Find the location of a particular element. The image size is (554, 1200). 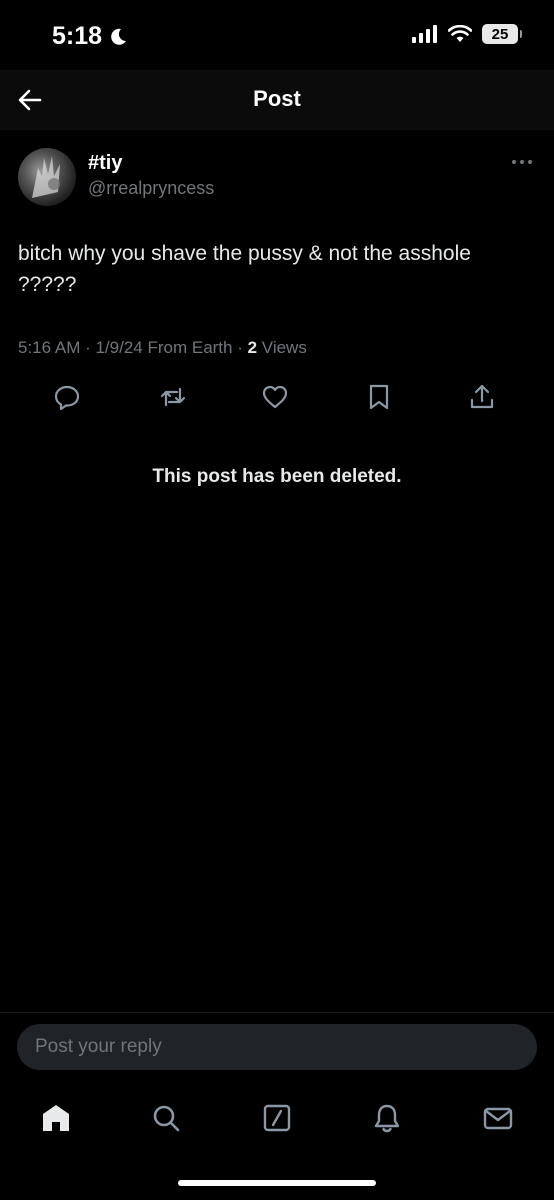

page-title: Post is located at coordinates (277, 98).